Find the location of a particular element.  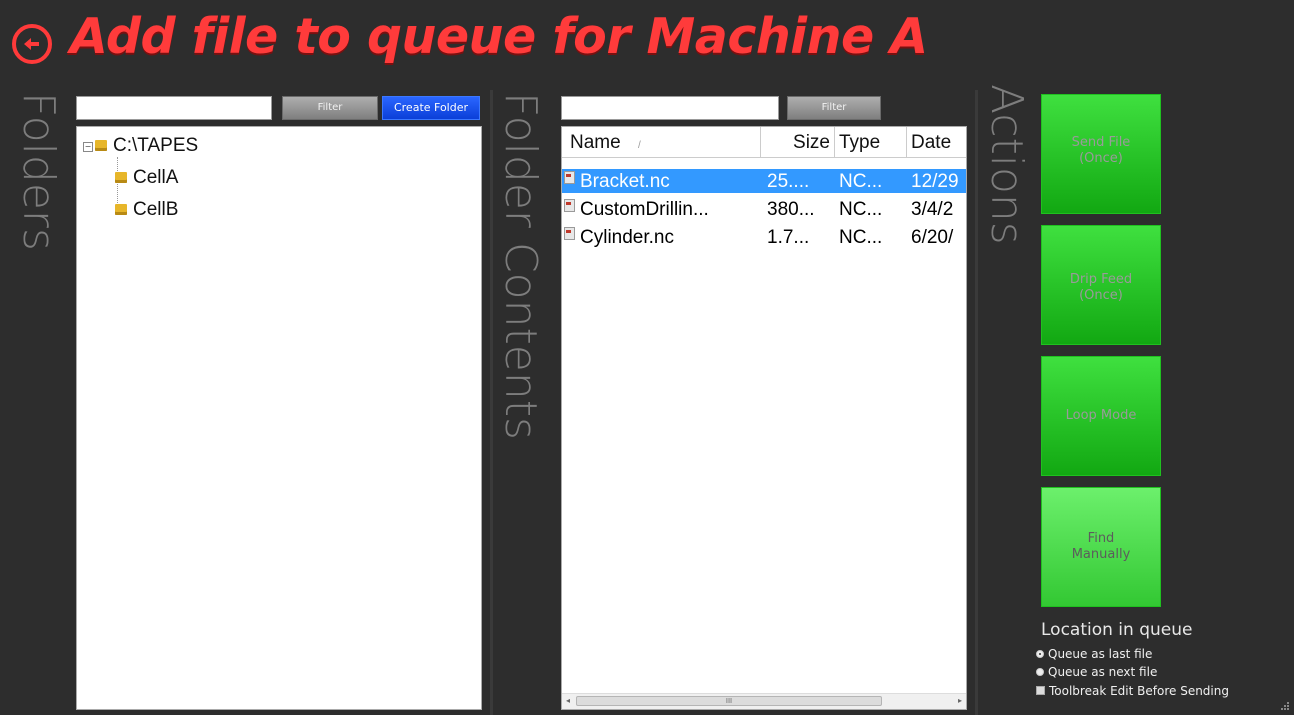

folders-section-label: Folders is located at coordinates (38, 171).